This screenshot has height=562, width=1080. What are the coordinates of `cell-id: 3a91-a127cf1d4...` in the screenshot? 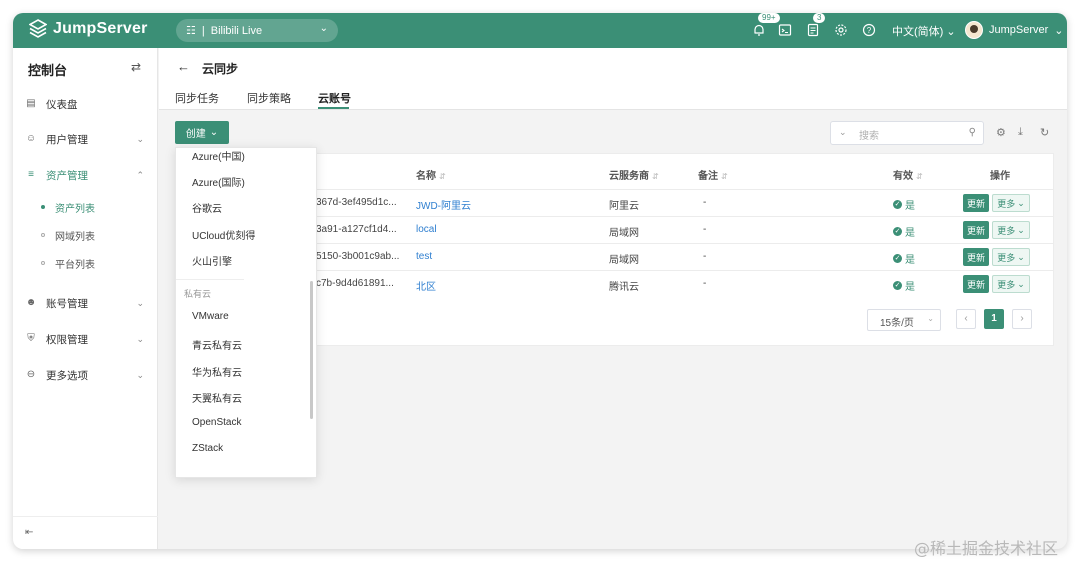 It's located at (356, 229).